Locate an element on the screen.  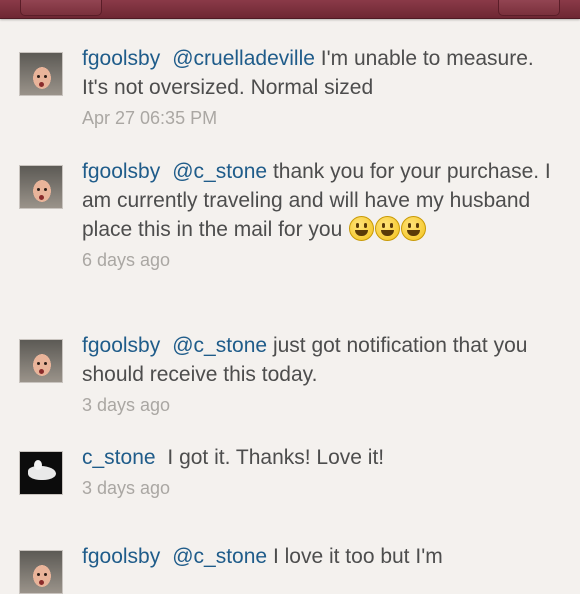
mention-link: @cruelladeville is located at coordinates (243, 58).